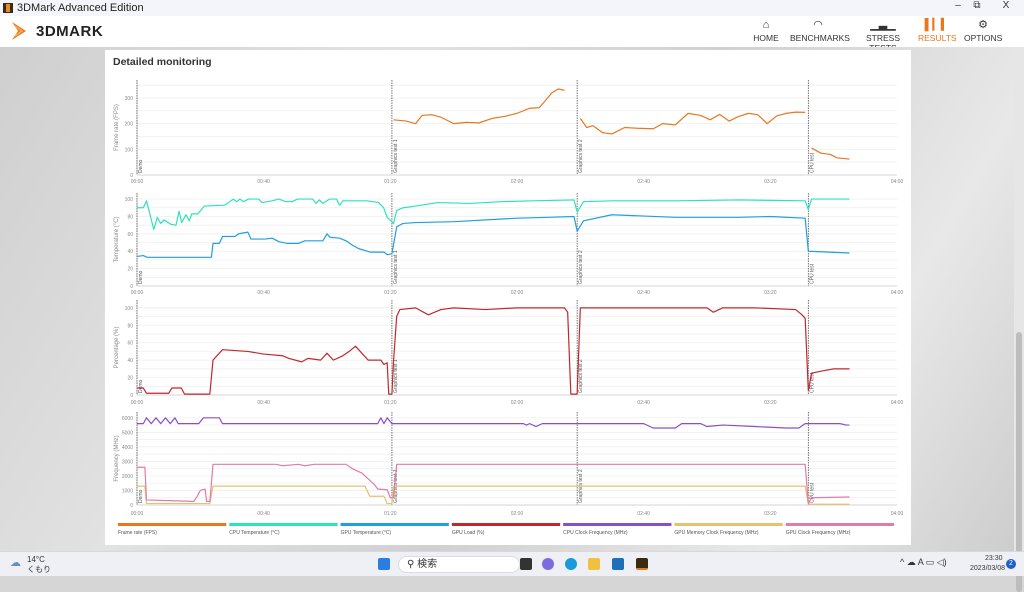  What do you see at coordinates (127, 477) in the screenshot?
I see `y-tick-label: 2000` at bounding box center [127, 477].